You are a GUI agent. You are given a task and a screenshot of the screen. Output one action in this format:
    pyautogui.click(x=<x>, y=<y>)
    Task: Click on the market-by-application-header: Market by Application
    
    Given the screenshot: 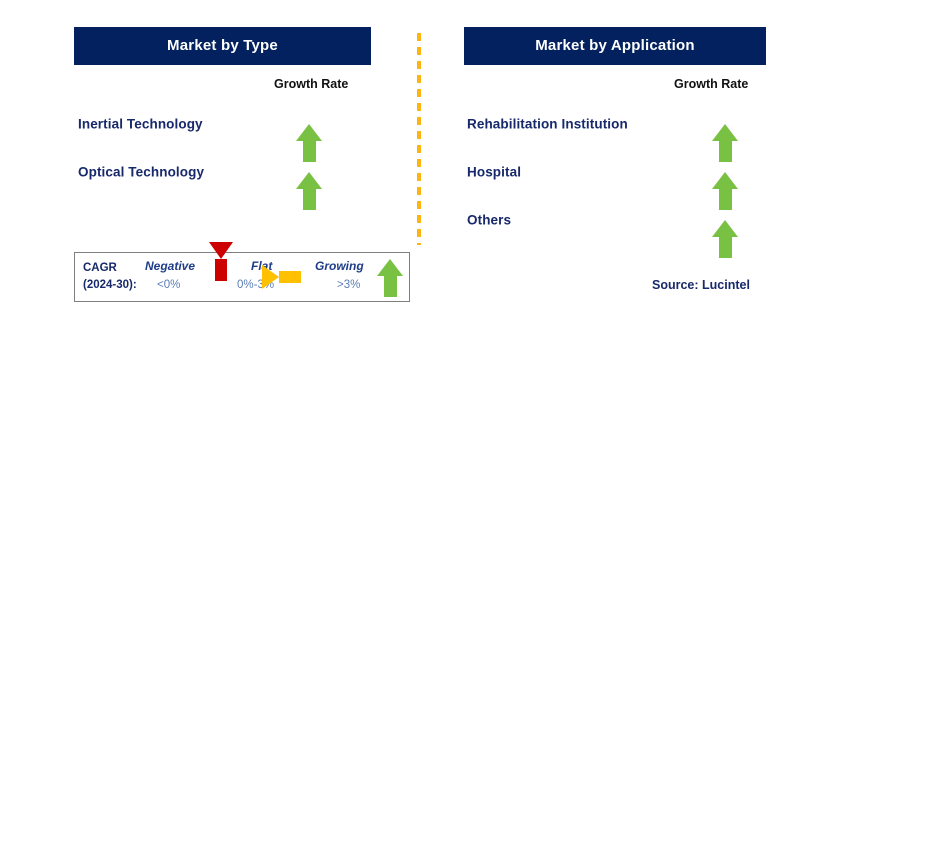 What is the action you would take?
    pyautogui.click(x=615, y=46)
    